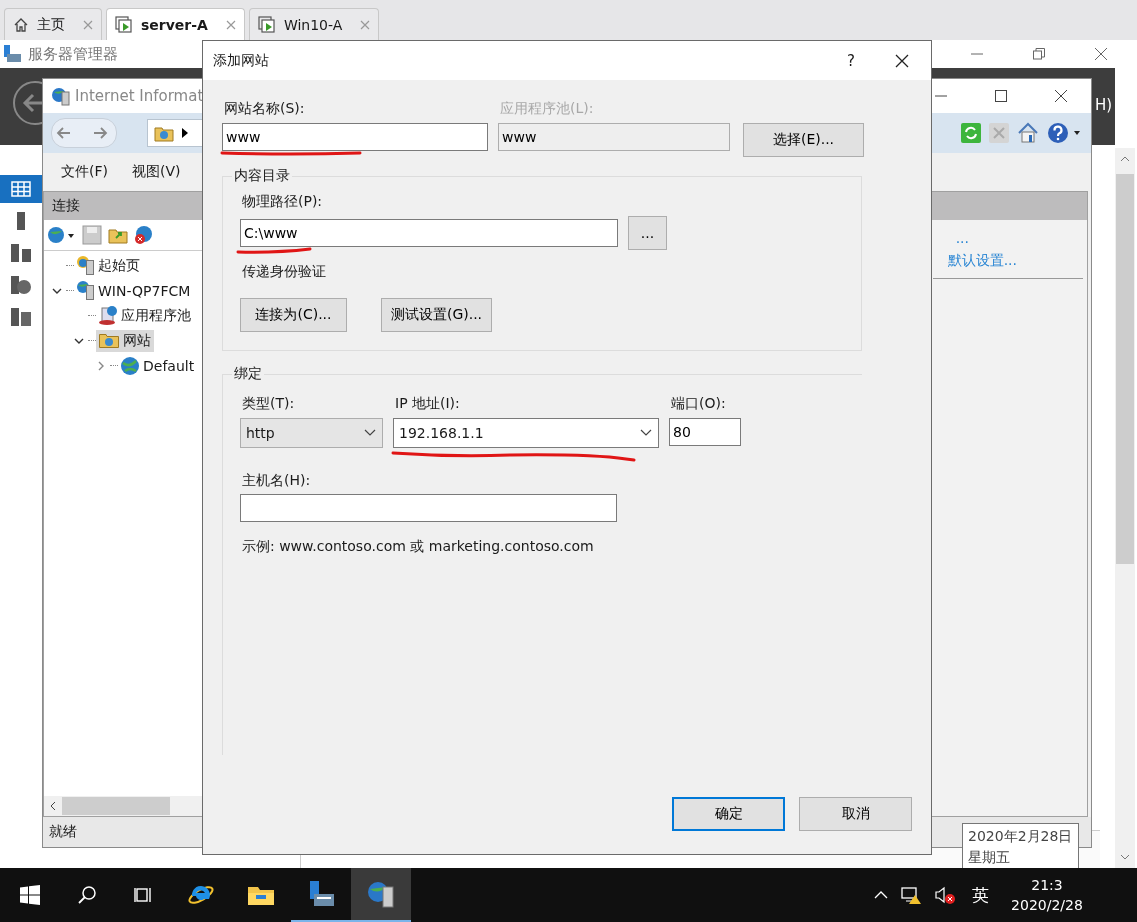  What do you see at coordinates (21, 253) in the screenshot?
I see `servers-icon` at bounding box center [21, 253].